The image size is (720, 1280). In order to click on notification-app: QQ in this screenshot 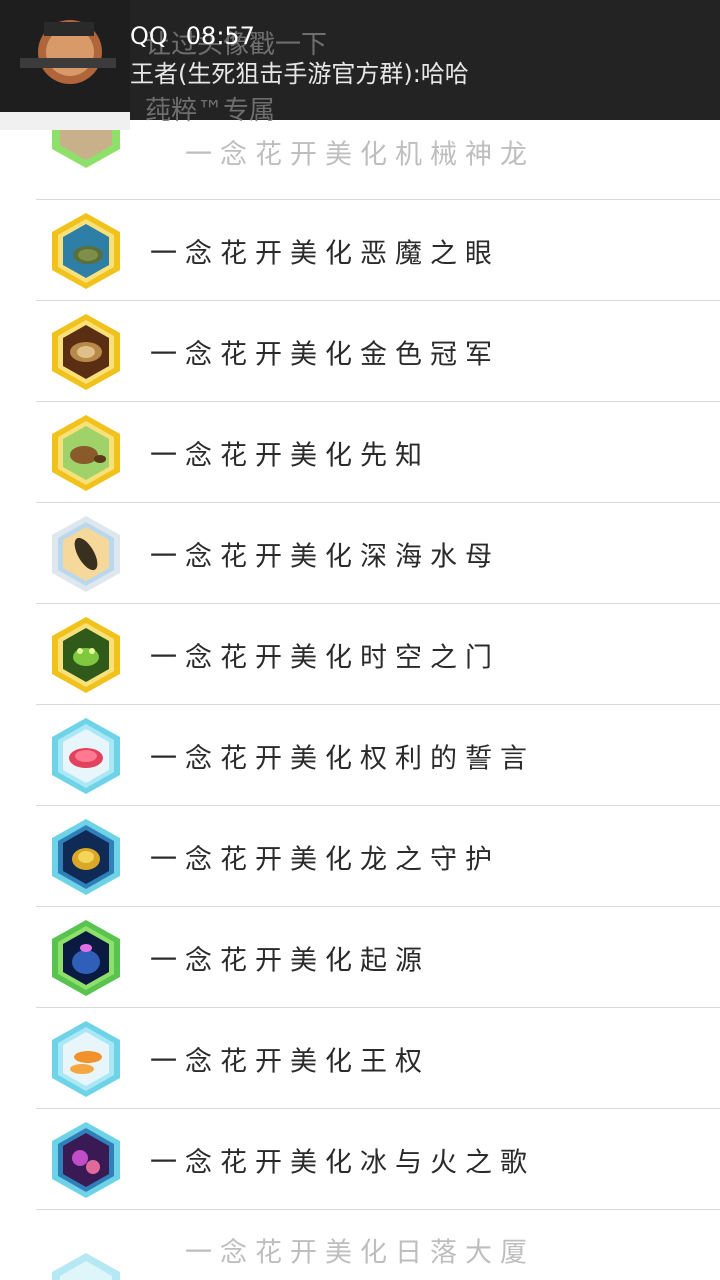, I will do `click(149, 36)`.